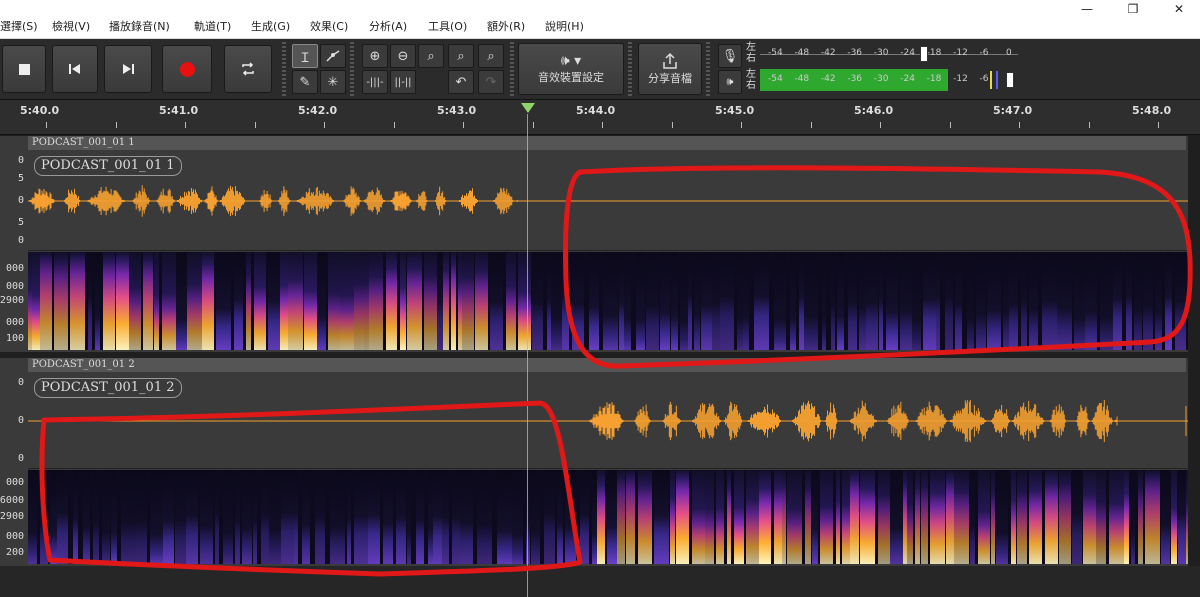 The image size is (1200, 597). What do you see at coordinates (1178, 9) in the screenshot?
I see `close-button: ✕` at bounding box center [1178, 9].